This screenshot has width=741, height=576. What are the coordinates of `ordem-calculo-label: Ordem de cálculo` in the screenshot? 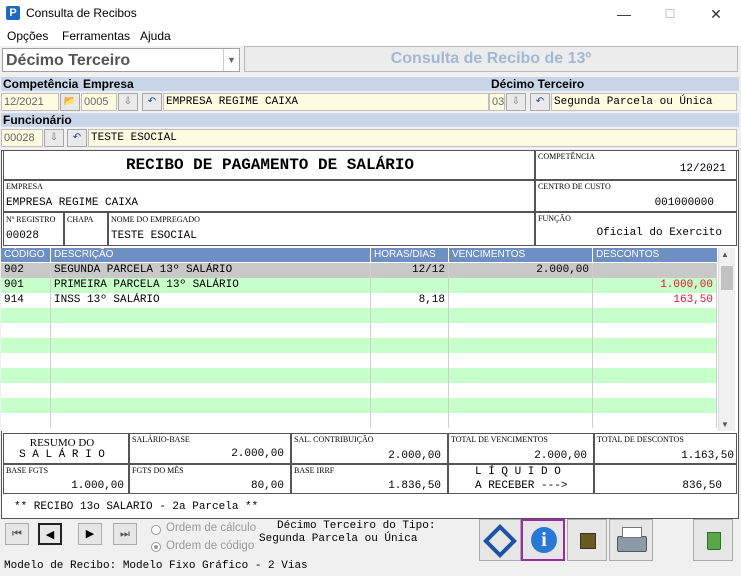 It's located at (211, 528).